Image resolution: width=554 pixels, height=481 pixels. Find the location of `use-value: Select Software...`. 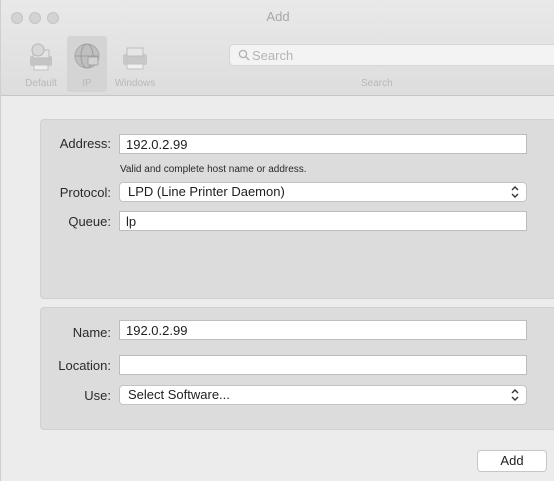

use-value: Select Software... is located at coordinates (179, 394).